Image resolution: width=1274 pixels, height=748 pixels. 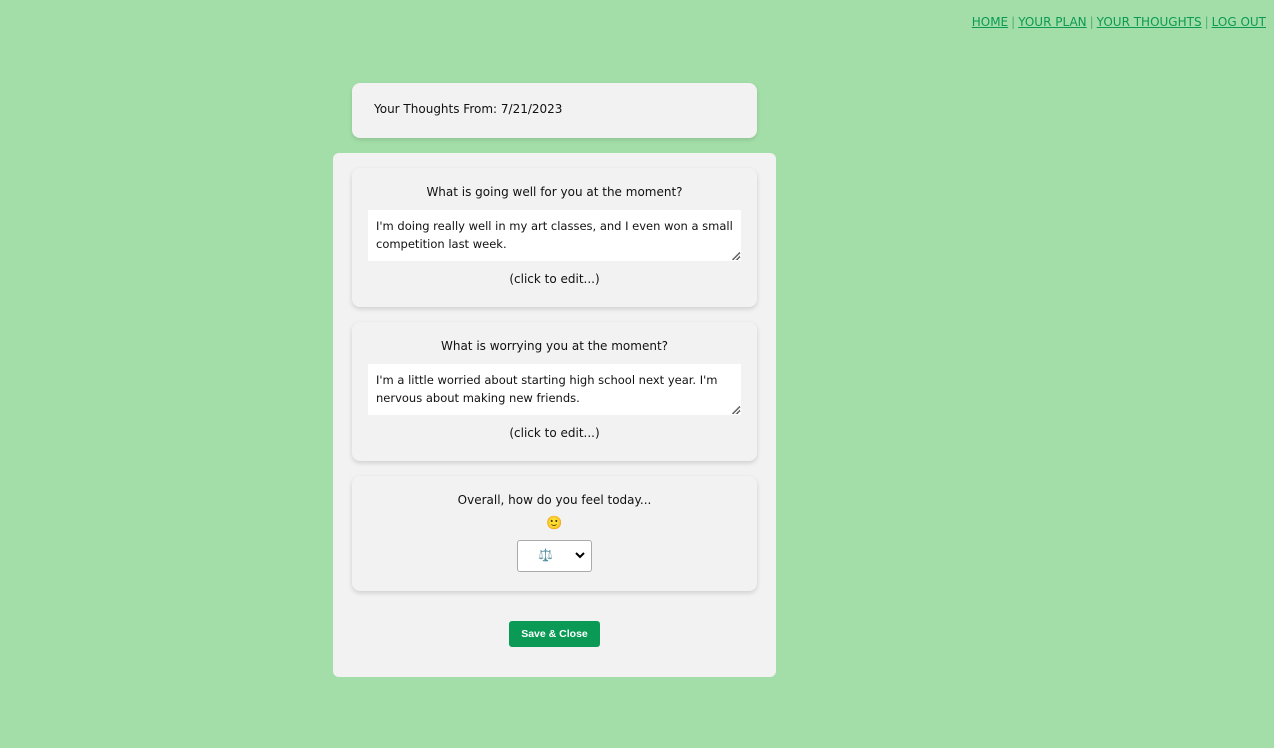 What do you see at coordinates (554, 346) in the screenshot?
I see `question-prompt: What is worrying you at the moment?` at bounding box center [554, 346].